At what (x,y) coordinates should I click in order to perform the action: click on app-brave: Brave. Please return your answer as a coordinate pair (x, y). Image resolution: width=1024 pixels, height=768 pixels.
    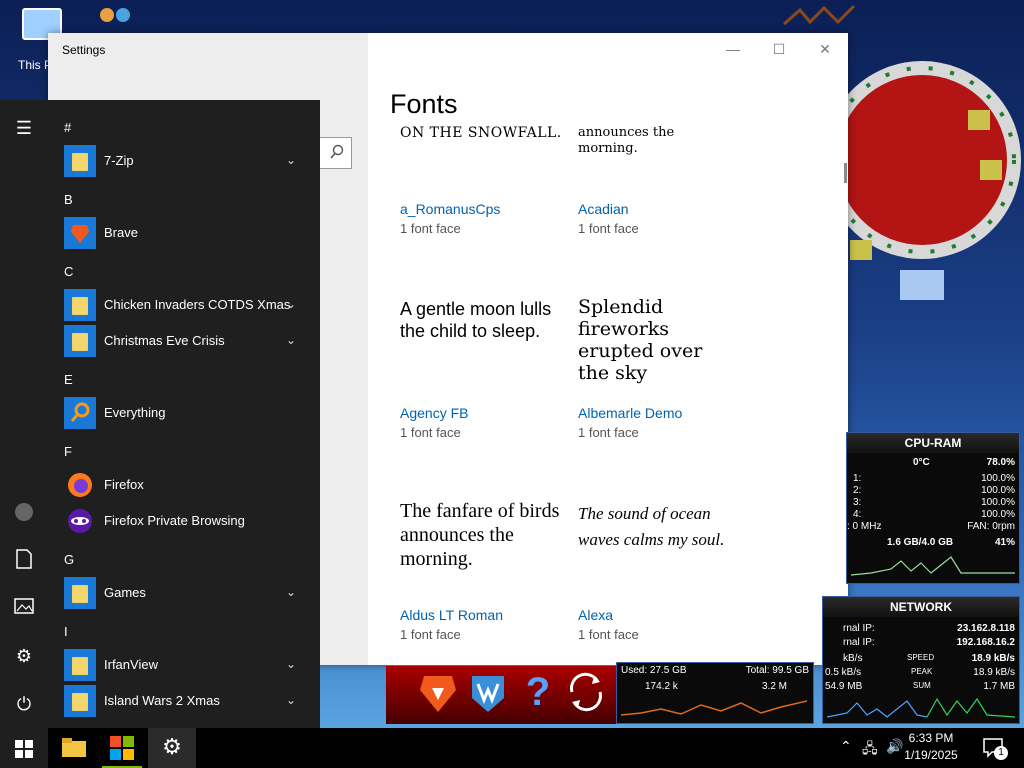
    Looking at the image, I should click on (188, 233).